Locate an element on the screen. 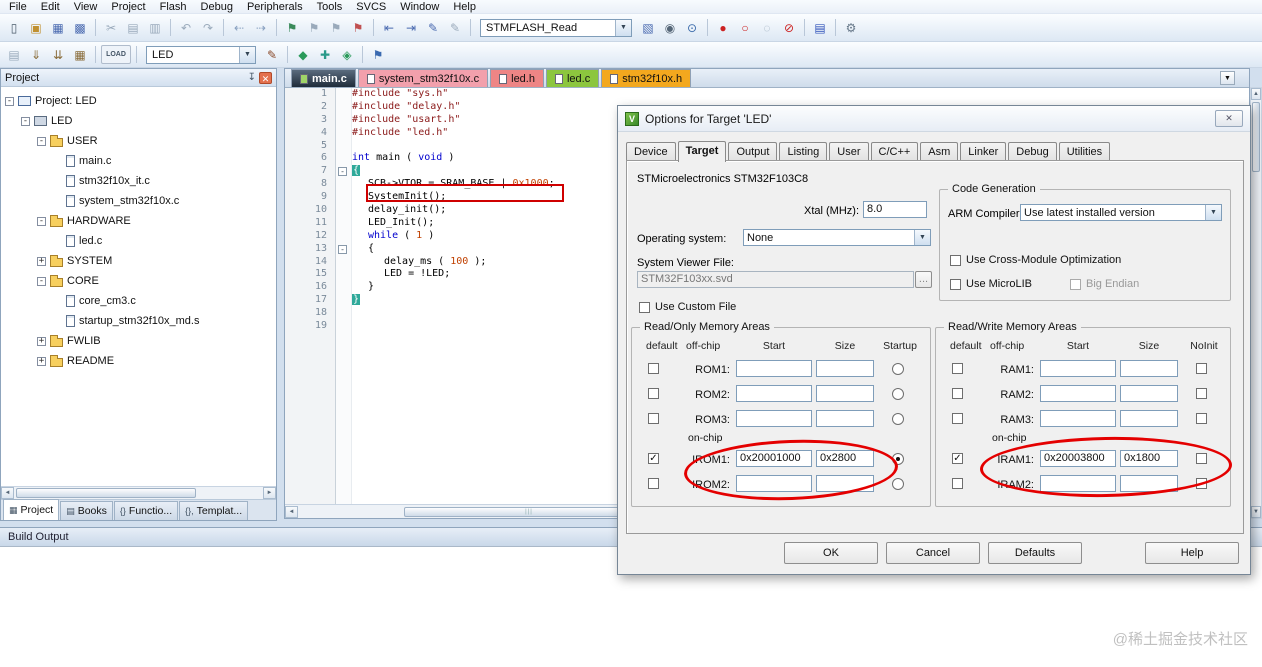  rebuild-all-icon: ⇊ is located at coordinates (58, 54).